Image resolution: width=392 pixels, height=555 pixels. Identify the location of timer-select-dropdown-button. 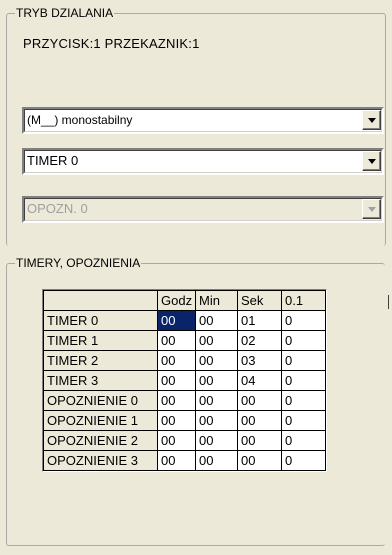
(371, 161).